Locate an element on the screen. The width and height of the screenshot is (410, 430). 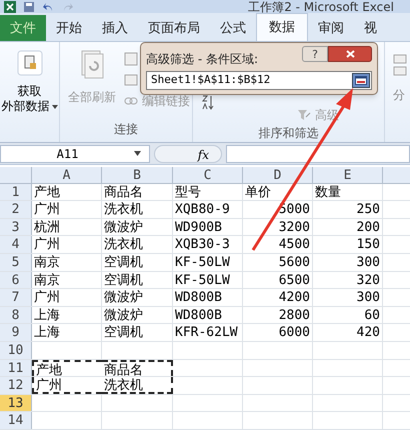
get-external-data-button: 获取 外部数据 is located at coordinates (30, 82).